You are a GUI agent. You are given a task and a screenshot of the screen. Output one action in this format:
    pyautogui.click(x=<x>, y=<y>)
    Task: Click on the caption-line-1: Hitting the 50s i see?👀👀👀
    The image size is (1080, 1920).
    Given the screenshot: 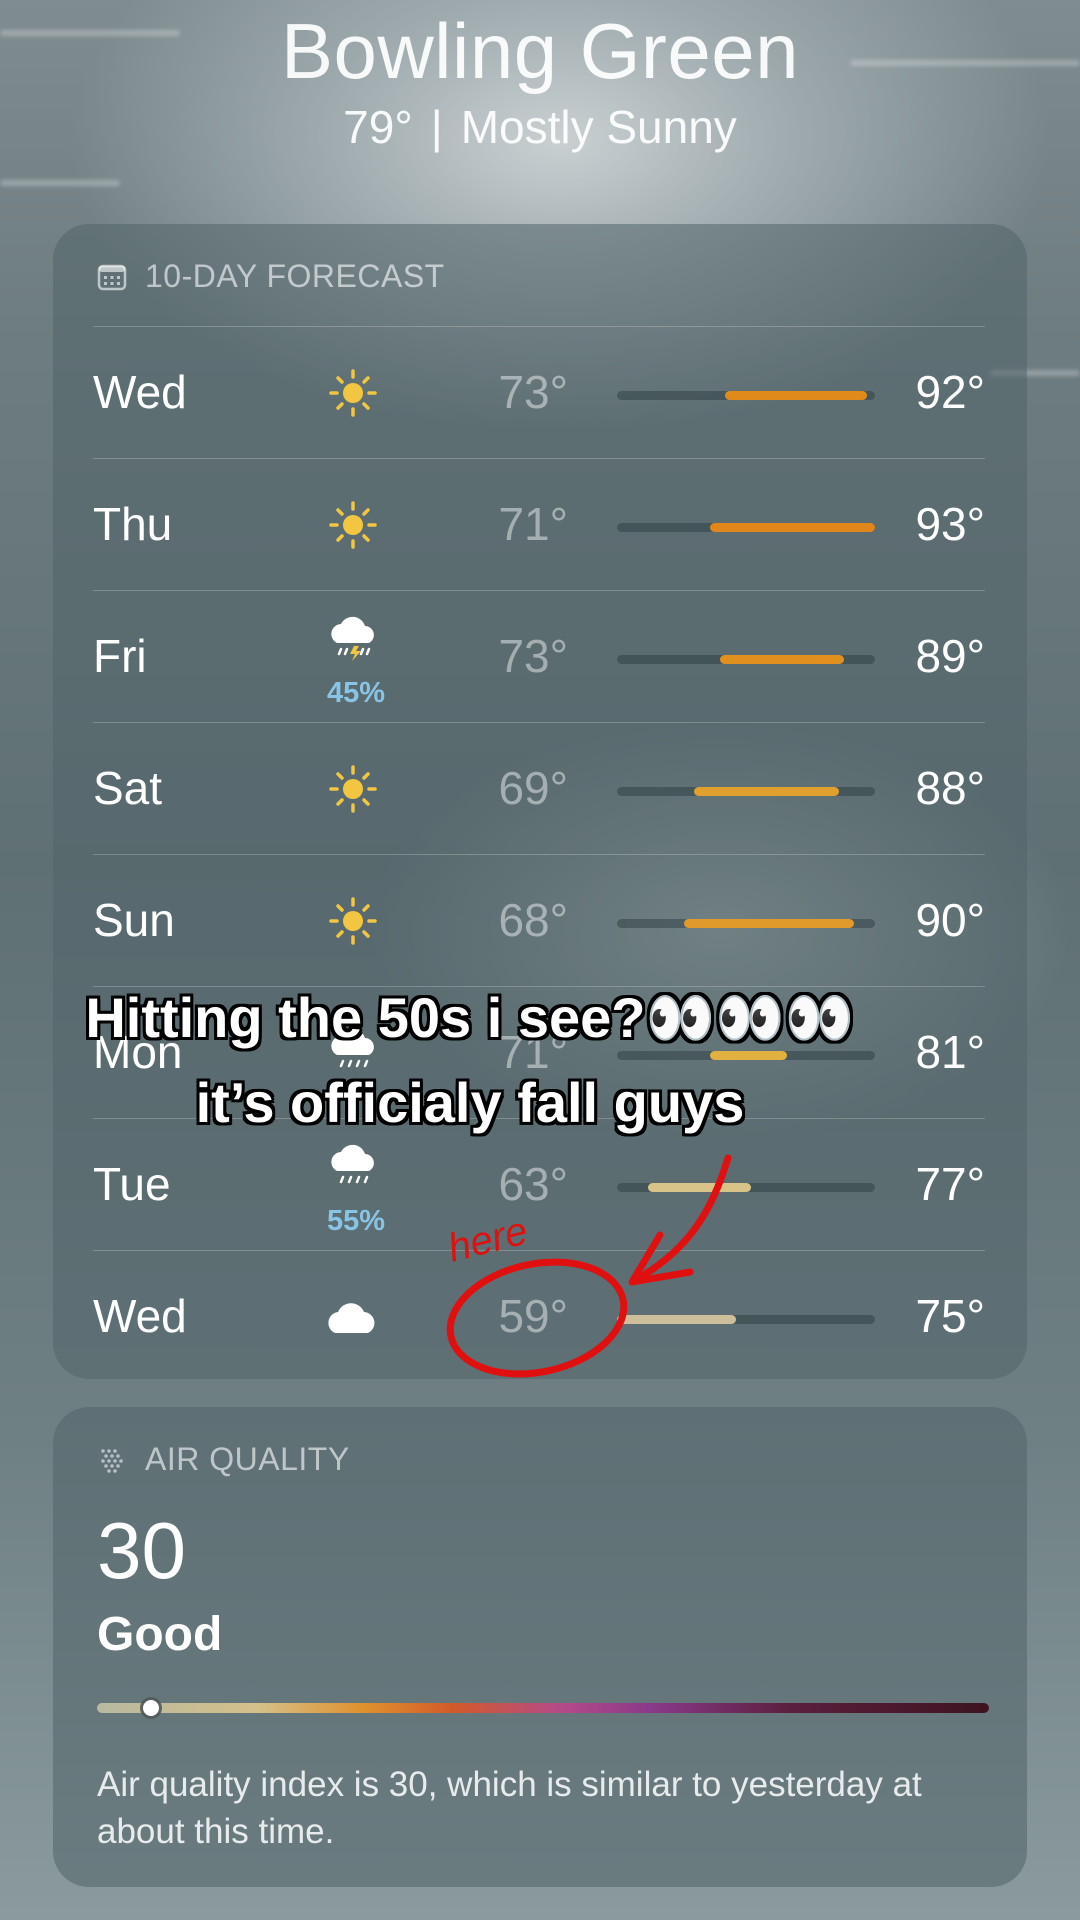 What is the action you would take?
    pyautogui.click(x=470, y=1017)
    